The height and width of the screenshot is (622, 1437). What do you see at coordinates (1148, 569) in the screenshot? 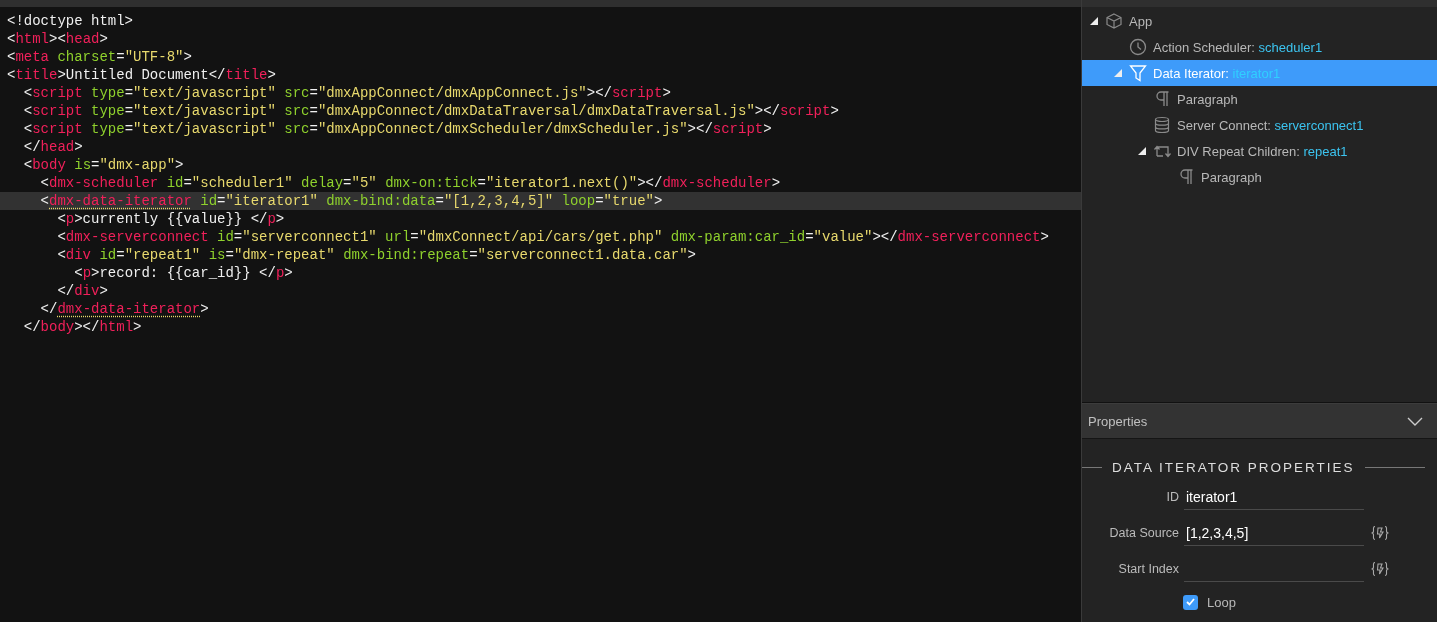
I see `field-label: Start Index` at bounding box center [1148, 569].